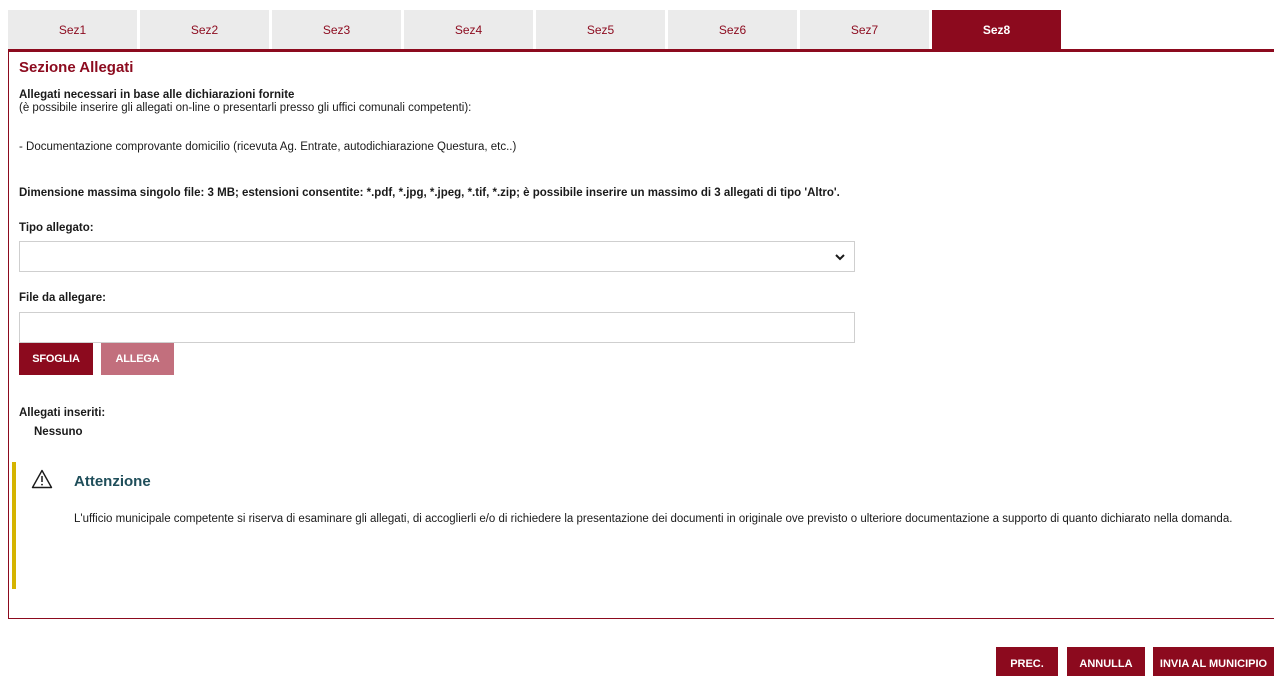  Describe the element at coordinates (62, 413) in the screenshot. I see `attached-files-label: Allegati inseriti:` at that location.